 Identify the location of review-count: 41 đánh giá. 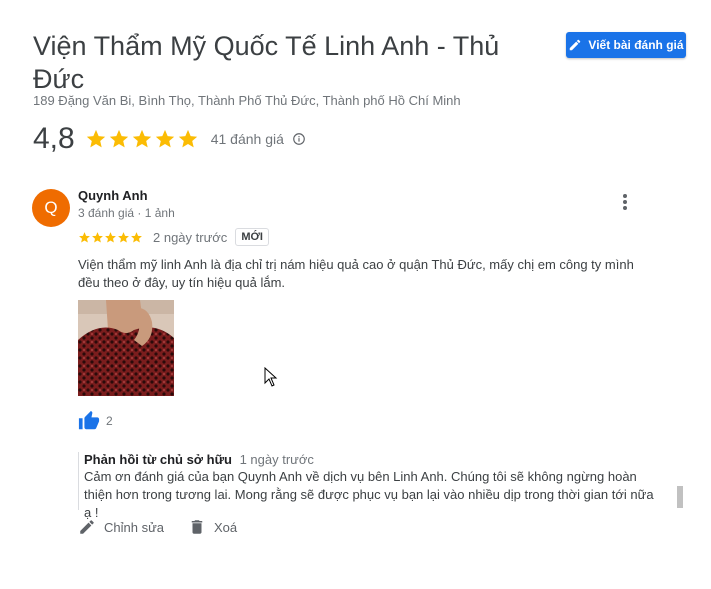
(247, 139).